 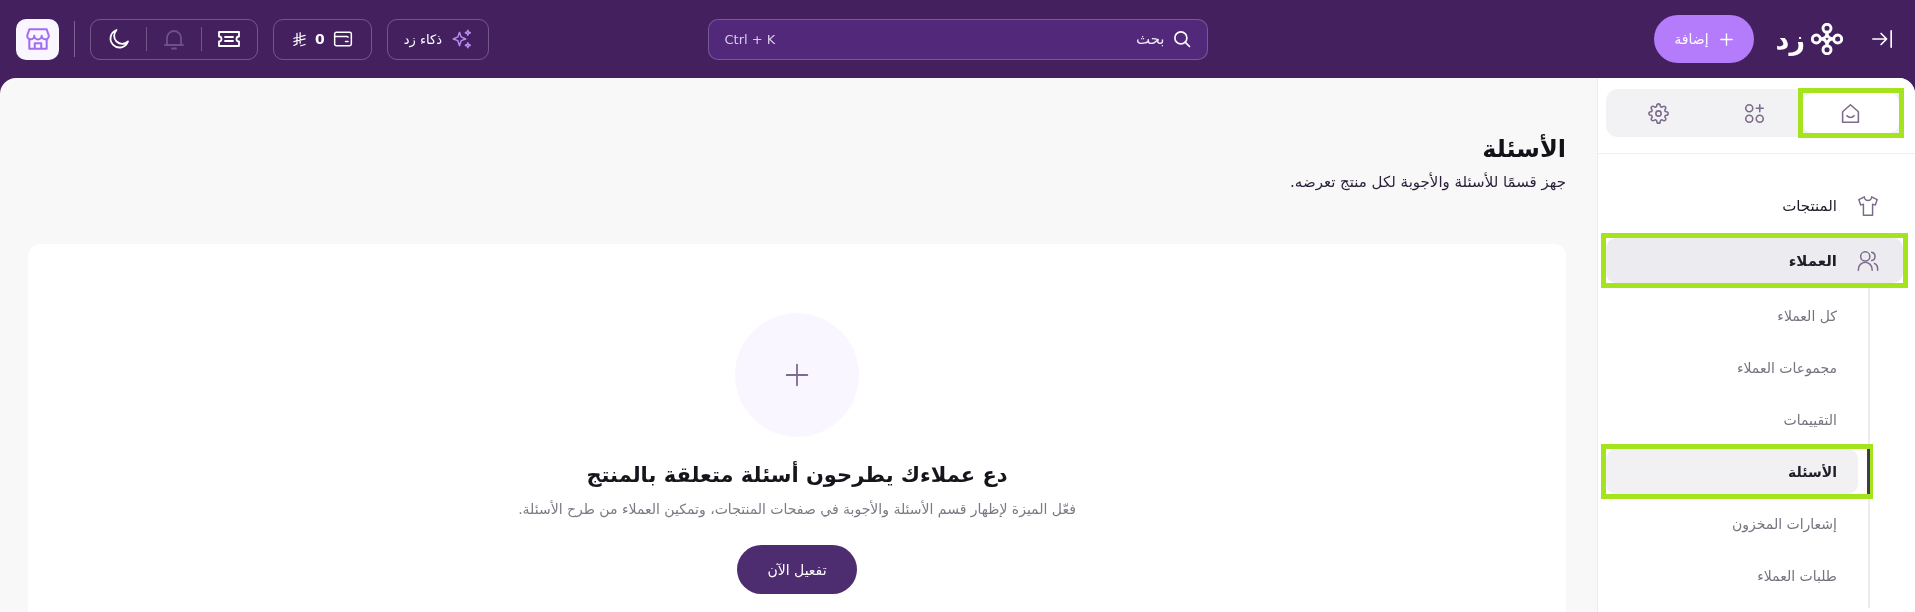 What do you see at coordinates (1732, 523) in the screenshot?
I see `nav-subitem: إشعارات المخزون` at bounding box center [1732, 523].